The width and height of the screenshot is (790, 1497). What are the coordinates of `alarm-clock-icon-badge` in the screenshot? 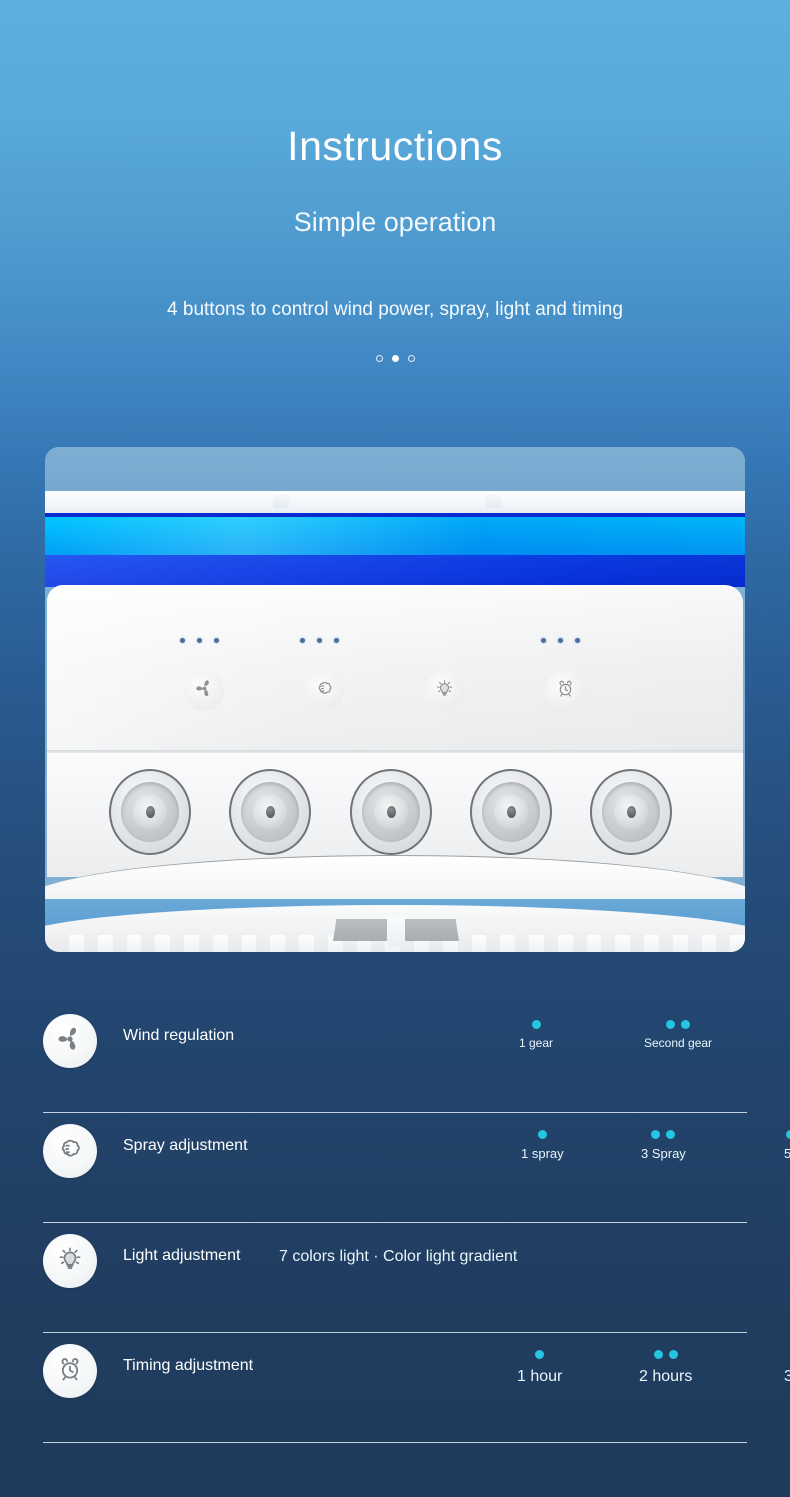 It's located at (70, 1371).